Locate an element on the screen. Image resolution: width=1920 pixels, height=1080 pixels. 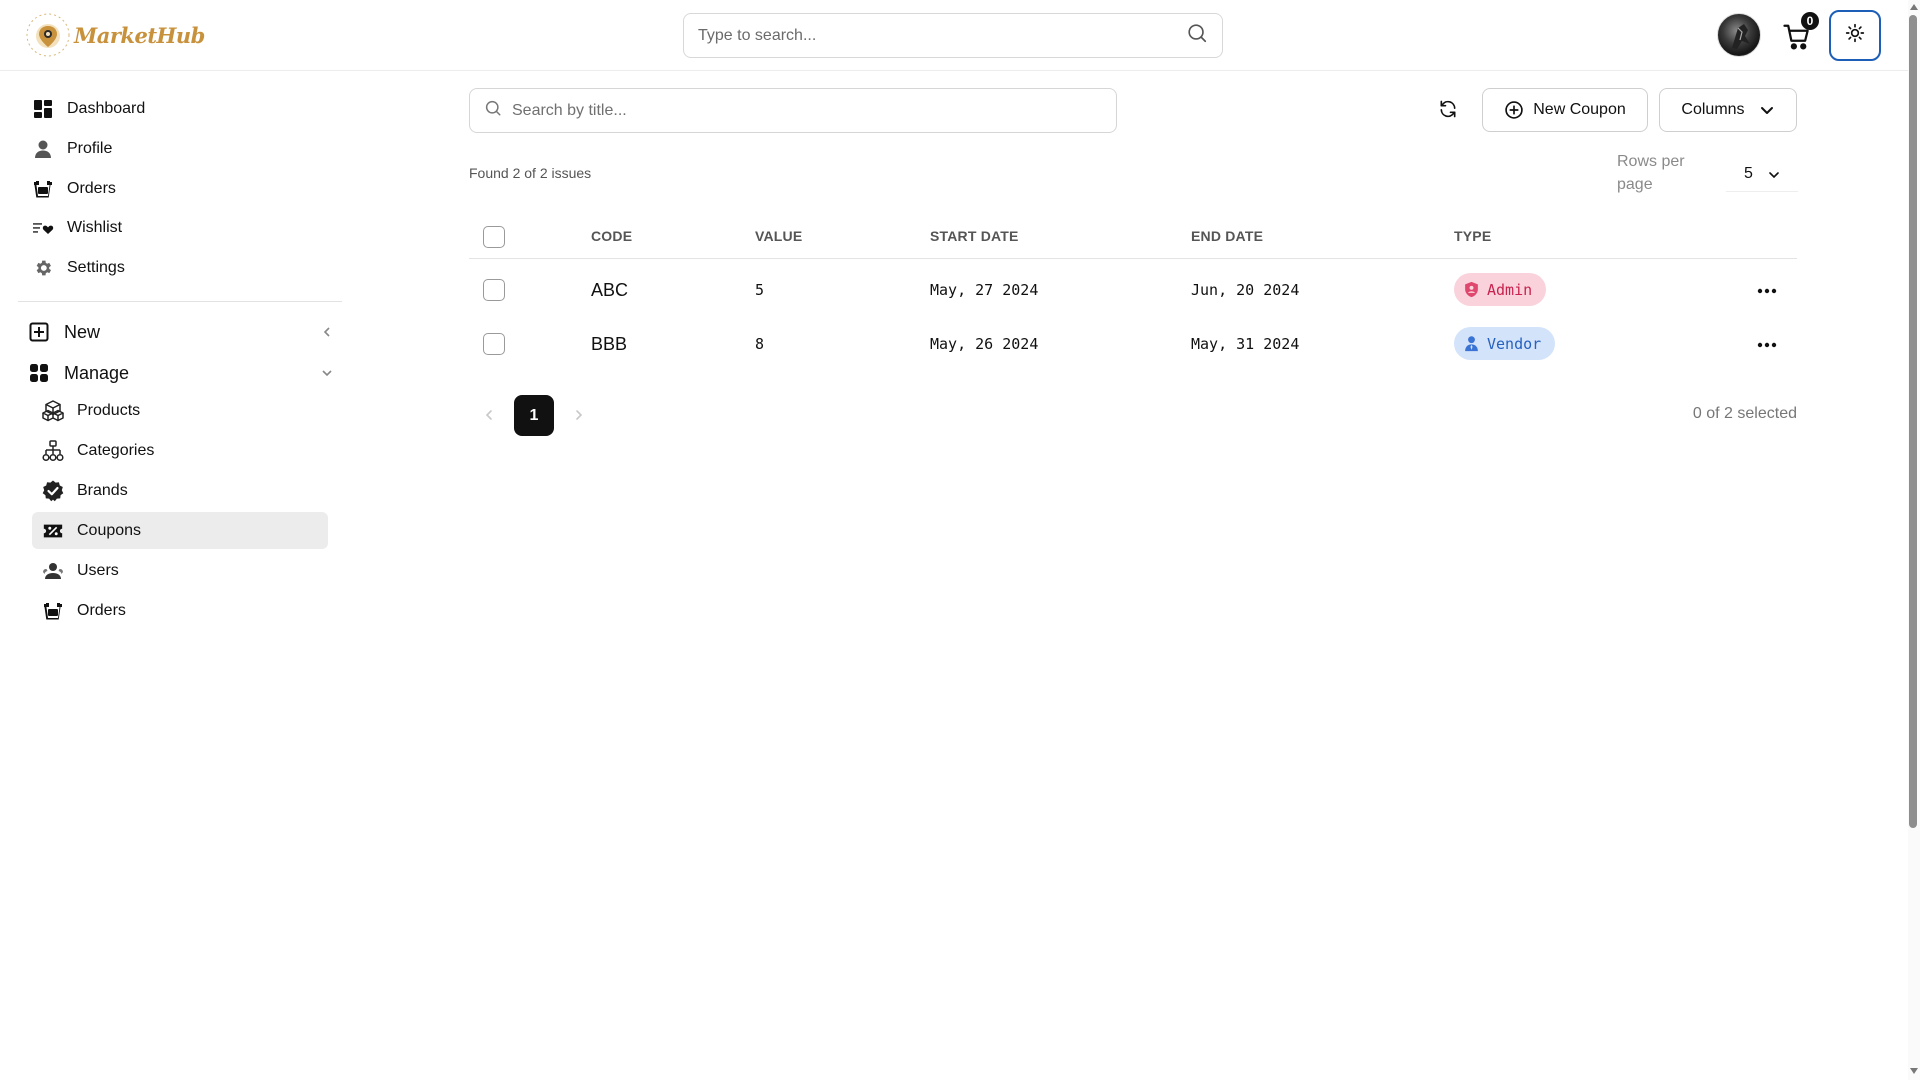
sidebar-item-profile: Profile is located at coordinates (72, 149).